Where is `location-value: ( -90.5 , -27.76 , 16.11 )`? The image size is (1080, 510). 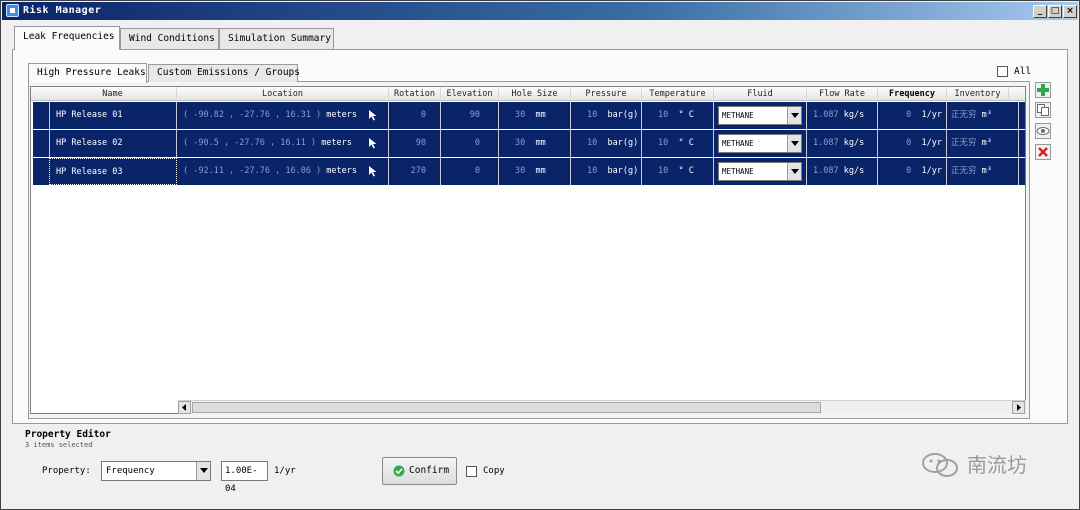
location-value: ( -90.5 , -27.76 , 16.11 ) is located at coordinates (250, 143).